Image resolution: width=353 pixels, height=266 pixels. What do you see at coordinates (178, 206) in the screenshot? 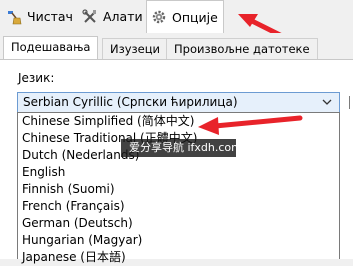
I see `language-option: French (Français)` at bounding box center [178, 206].